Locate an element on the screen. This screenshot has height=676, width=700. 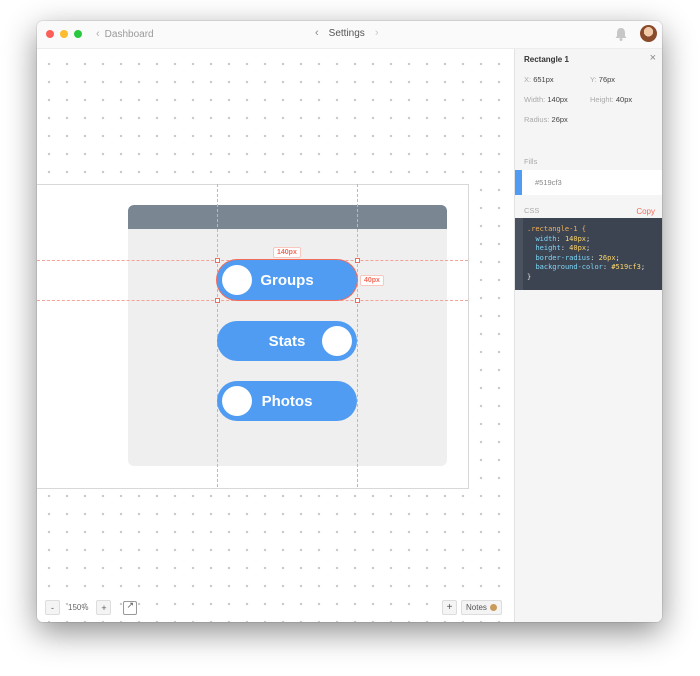
zoom-controls: - 150% + is located at coordinates (91, 607).